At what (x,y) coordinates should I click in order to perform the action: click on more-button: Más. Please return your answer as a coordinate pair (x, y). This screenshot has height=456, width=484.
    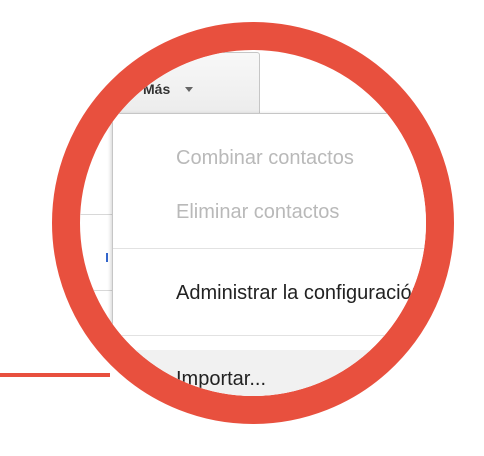
    Looking at the image, I should click on (186, 83).